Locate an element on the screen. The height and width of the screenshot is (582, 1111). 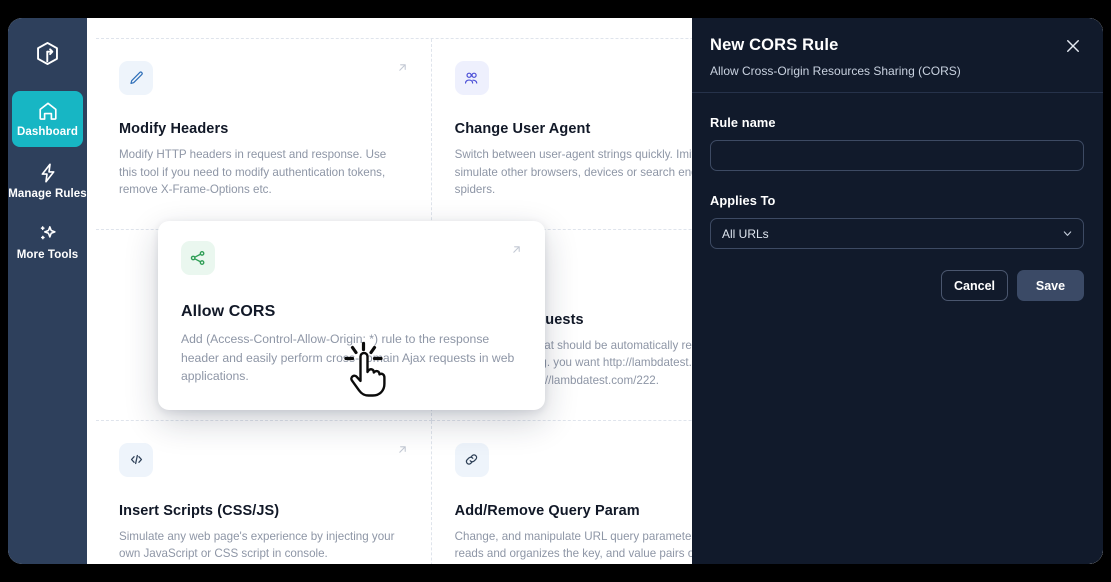
sidebar-item-manage-rules: Manage Rules is located at coordinates (47, 181).